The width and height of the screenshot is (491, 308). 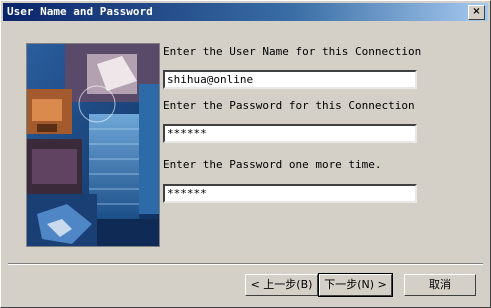 What do you see at coordinates (290, 79) in the screenshot?
I see `username-field: shihua@online` at bounding box center [290, 79].